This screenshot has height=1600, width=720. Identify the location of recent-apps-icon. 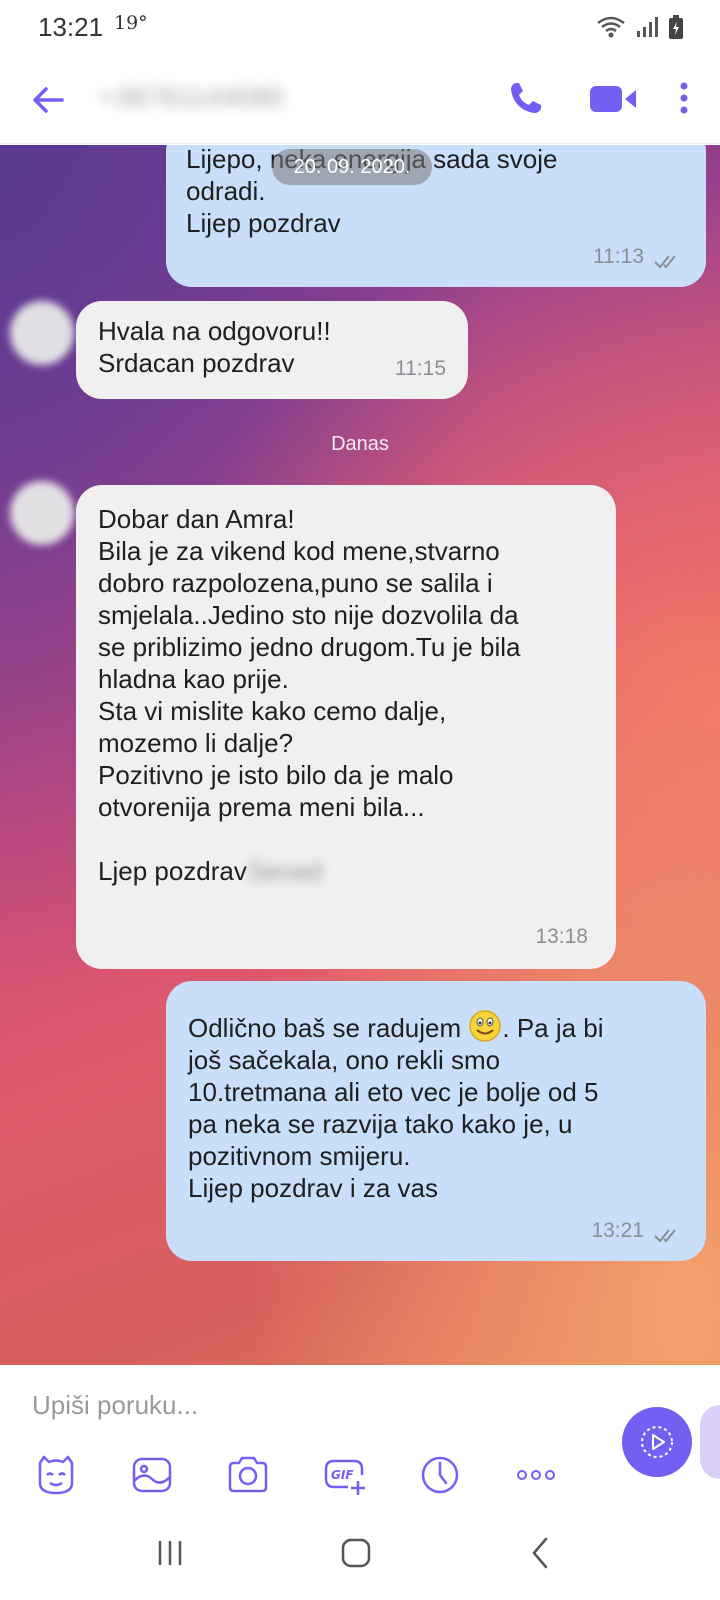
(170, 1553).